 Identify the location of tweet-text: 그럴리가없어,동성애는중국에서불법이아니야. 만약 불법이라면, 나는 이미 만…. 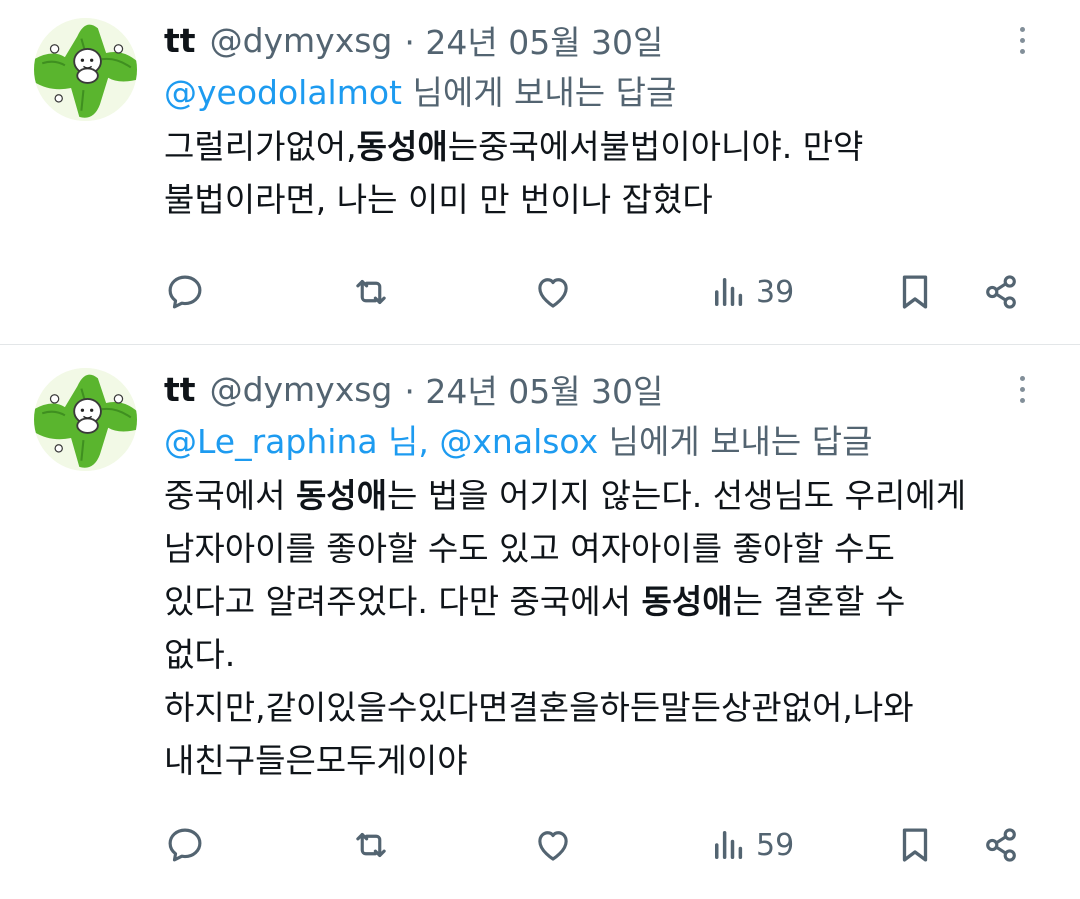
(514, 173).